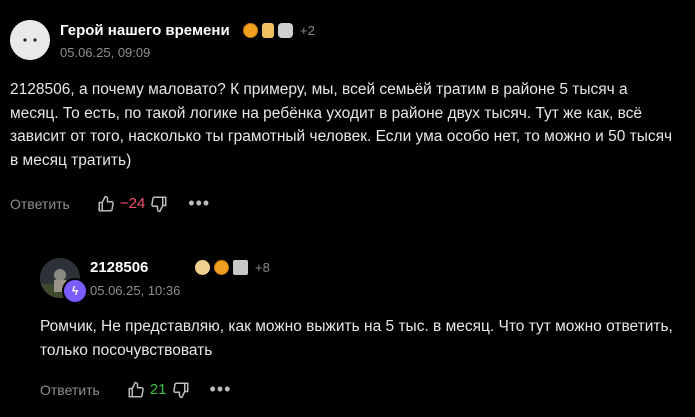  I want to click on pack-icon, so click(240, 267).